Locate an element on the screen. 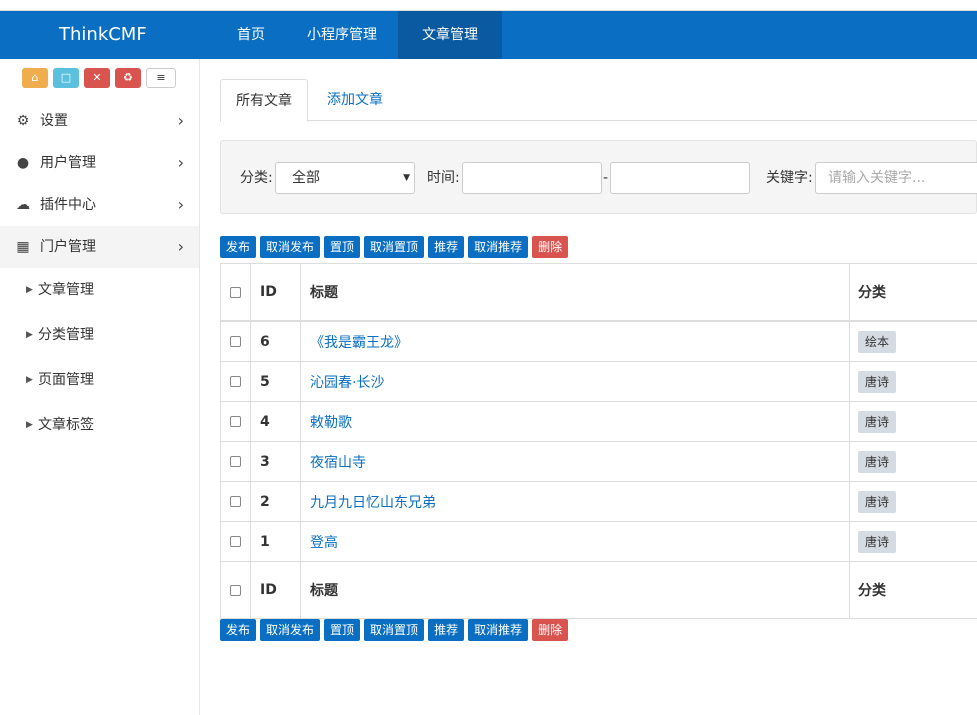 The height and width of the screenshot is (715, 977). topnav-home: 首页 is located at coordinates (251, 35).